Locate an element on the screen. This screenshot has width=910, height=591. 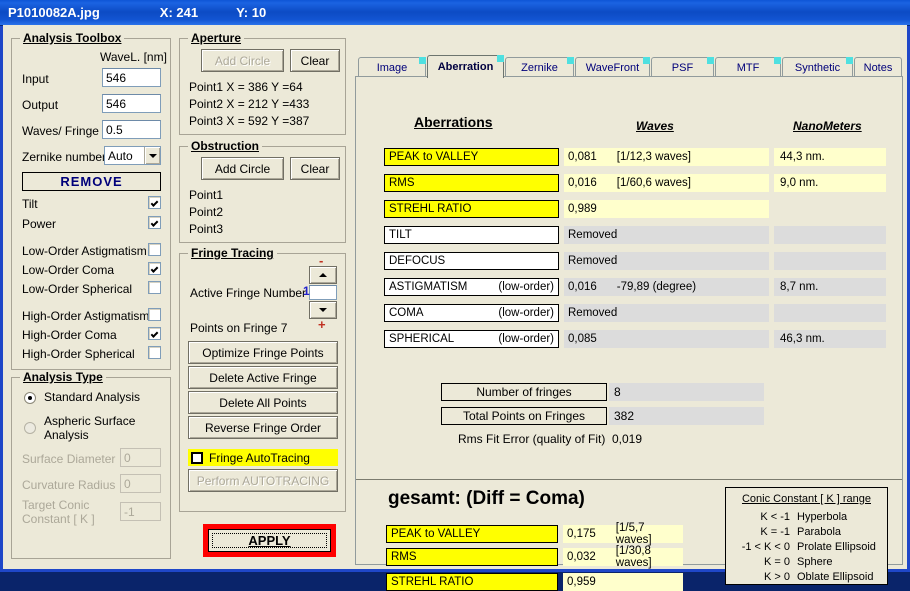
fringe-tracing-legend: Fringe Tracing is located at coordinates (232, 253).